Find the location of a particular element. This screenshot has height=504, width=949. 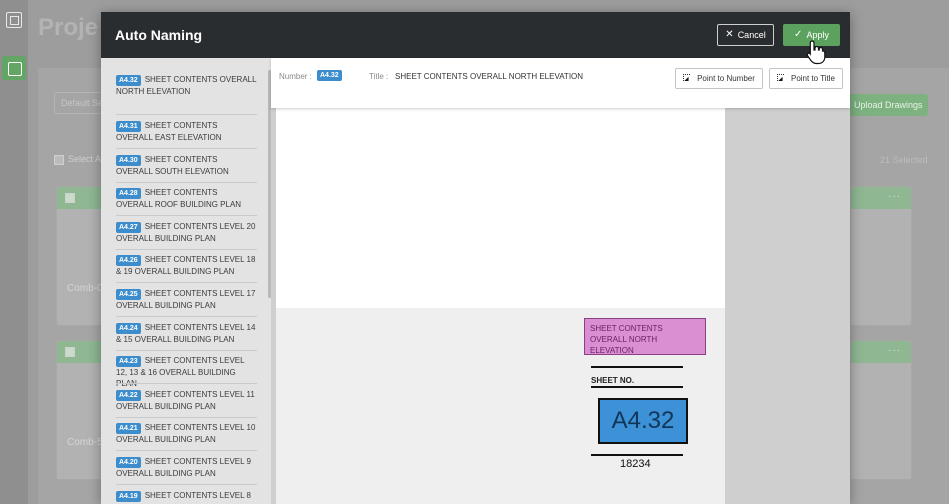

number-value-badge: A4.32 is located at coordinates (329, 75).